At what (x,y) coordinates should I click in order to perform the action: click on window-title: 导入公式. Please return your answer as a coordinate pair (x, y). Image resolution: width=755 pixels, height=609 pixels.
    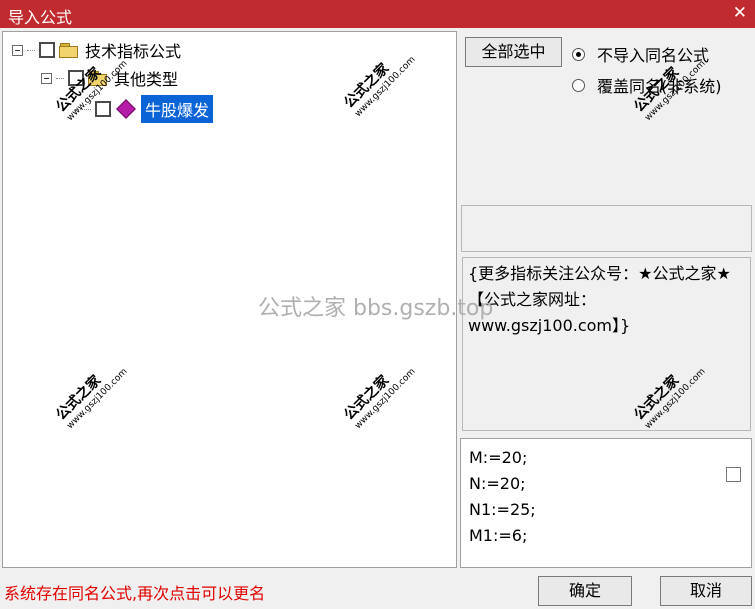
    Looking at the image, I should click on (40, 17).